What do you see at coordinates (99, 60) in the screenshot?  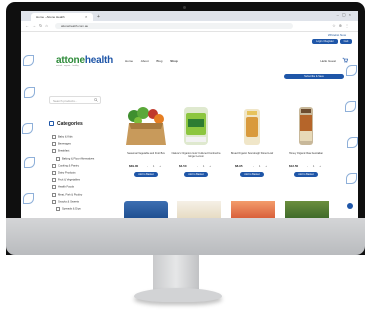 I see `logo-accent: health` at bounding box center [99, 60].